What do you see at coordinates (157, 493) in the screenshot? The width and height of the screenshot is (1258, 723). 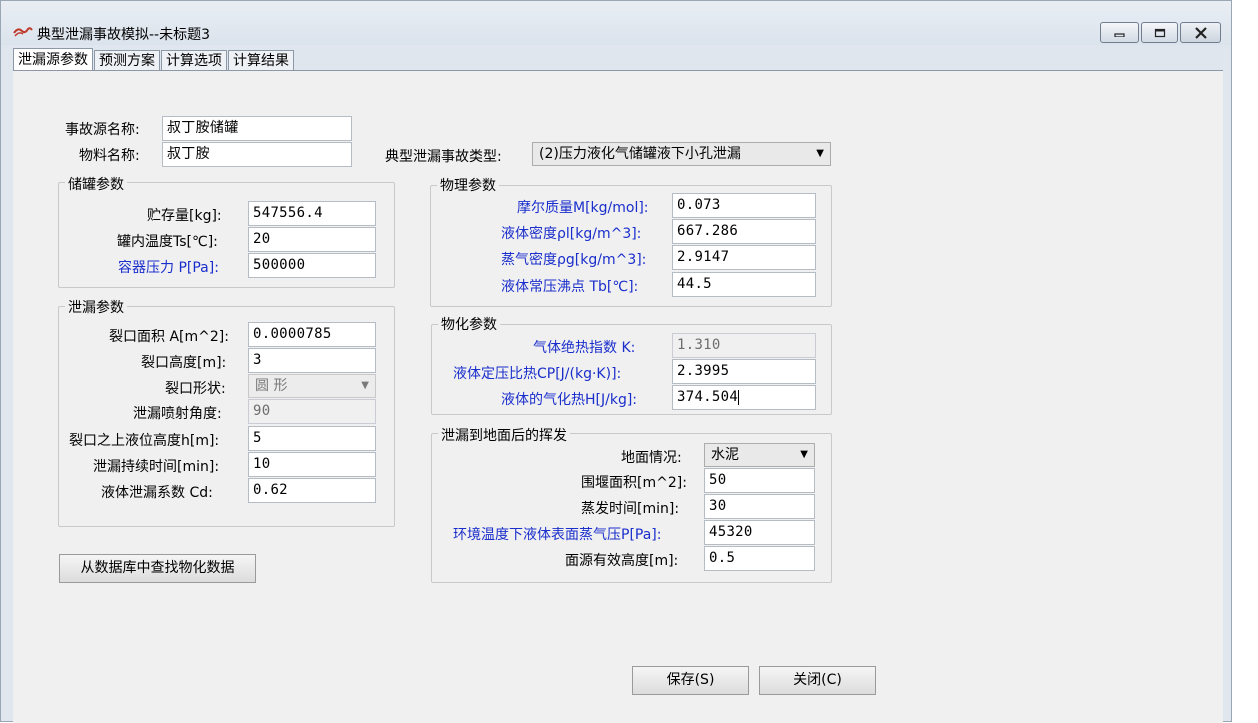 I see `leak-coef-label: 液体泄漏系数 Cd:` at bounding box center [157, 493].